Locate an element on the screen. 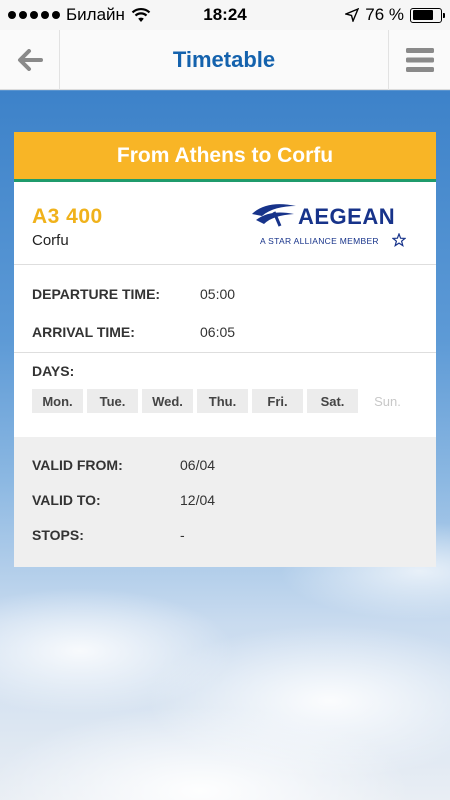 The height and width of the screenshot is (800, 450). flight-destination: Corfu is located at coordinates (50, 240).